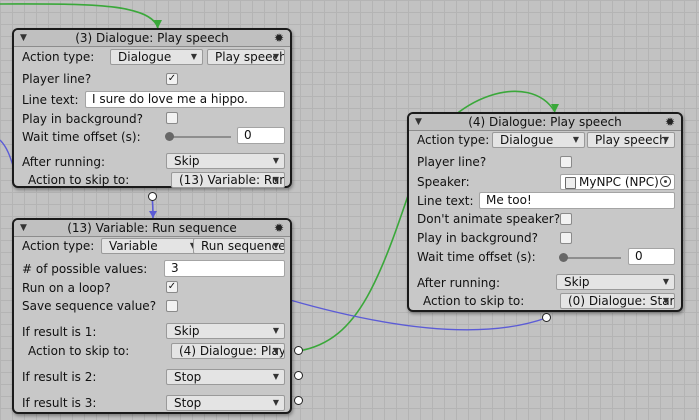 The height and width of the screenshot is (420, 699). What do you see at coordinates (242, 246) in the screenshot?
I see `action-value: Run sequence` at bounding box center [242, 246].